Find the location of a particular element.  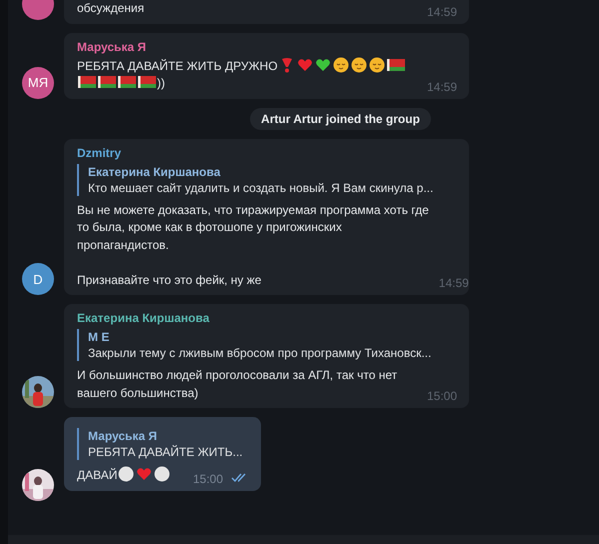

message-text: ДАВАЙ is located at coordinates (97, 475).